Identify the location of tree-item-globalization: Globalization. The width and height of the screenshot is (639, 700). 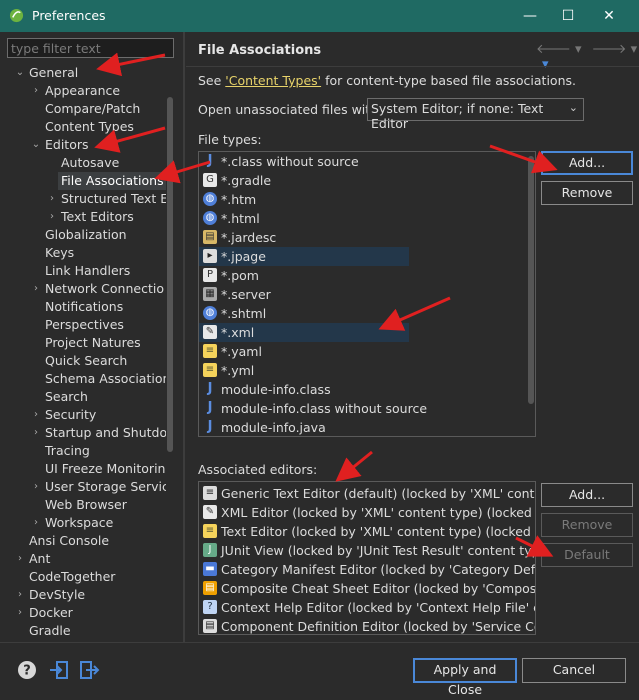
(86, 235).